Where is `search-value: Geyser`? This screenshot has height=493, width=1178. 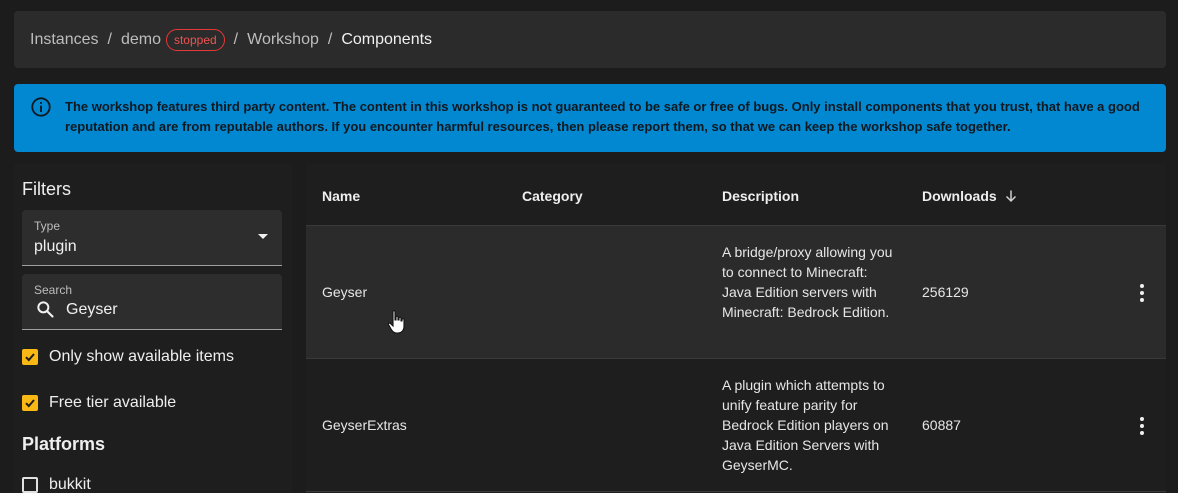
search-value: Geyser is located at coordinates (92, 310).